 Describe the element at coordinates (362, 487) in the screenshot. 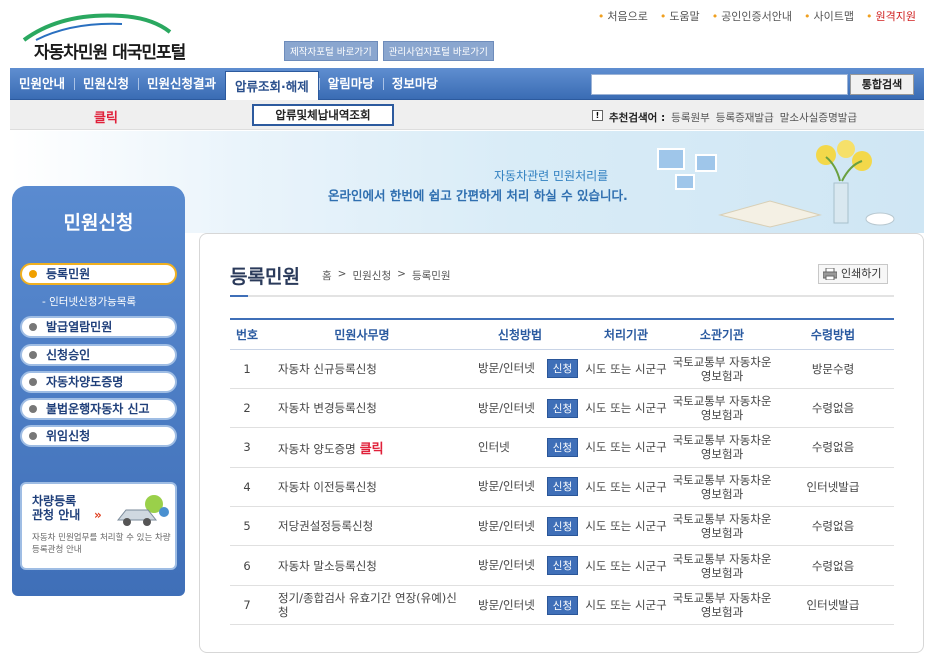

I see `cell-name: 자동차 이전등록신청` at that location.